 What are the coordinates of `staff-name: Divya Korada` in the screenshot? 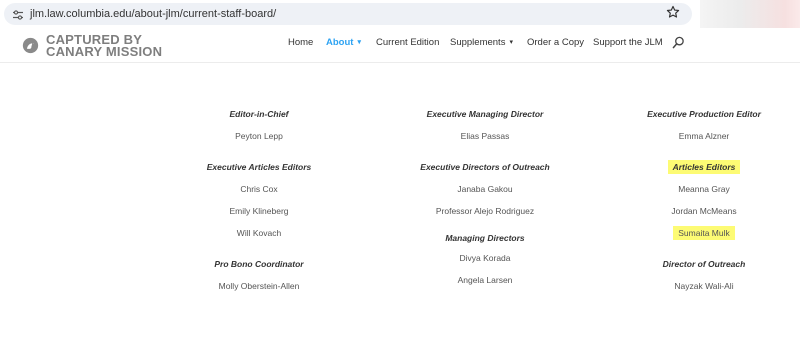 It's located at (485, 258).